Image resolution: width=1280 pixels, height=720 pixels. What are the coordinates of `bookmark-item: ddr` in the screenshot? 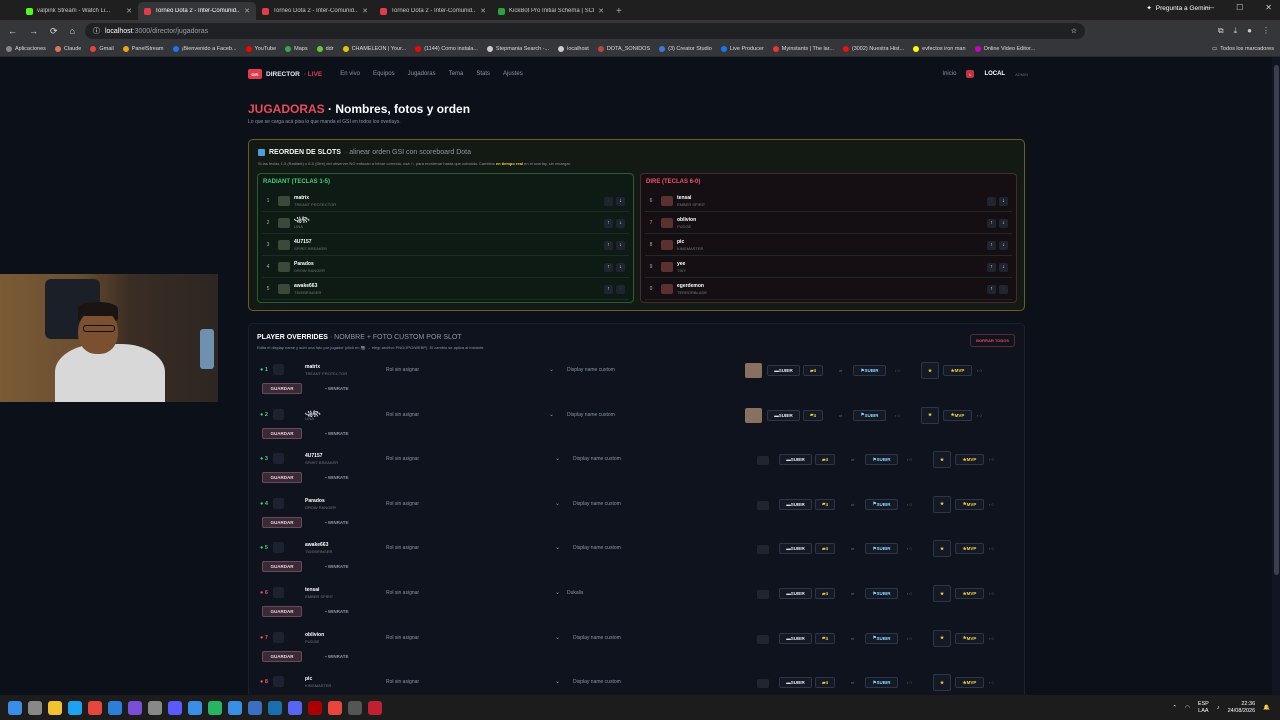 It's located at (325, 49).